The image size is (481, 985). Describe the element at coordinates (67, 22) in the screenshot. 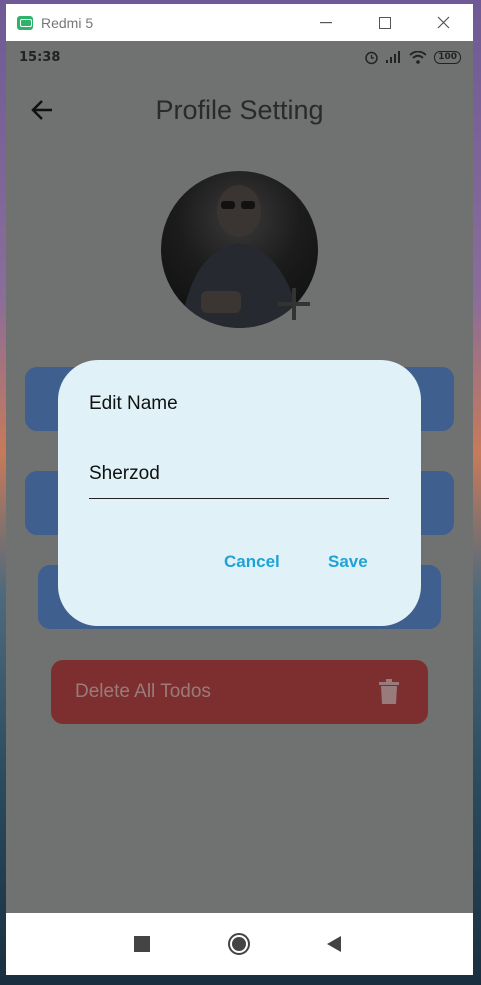

I see `window-title: Redmi 5` at that location.